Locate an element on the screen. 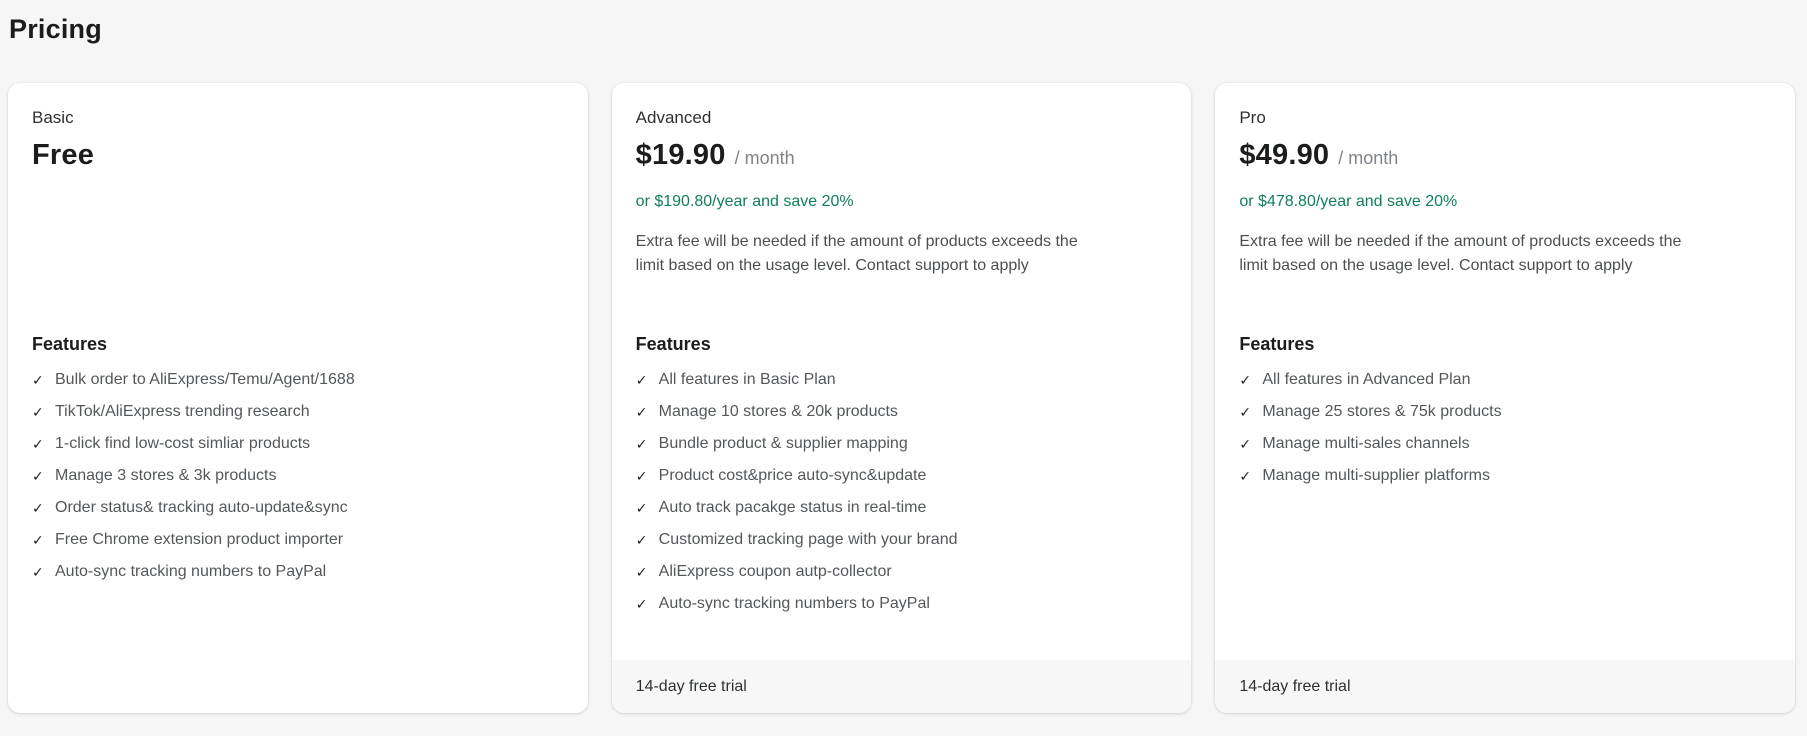 This screenshot has height=736, width=1807. feature-text: Manage multi-sales channels is located at coordinates (1366, 443).